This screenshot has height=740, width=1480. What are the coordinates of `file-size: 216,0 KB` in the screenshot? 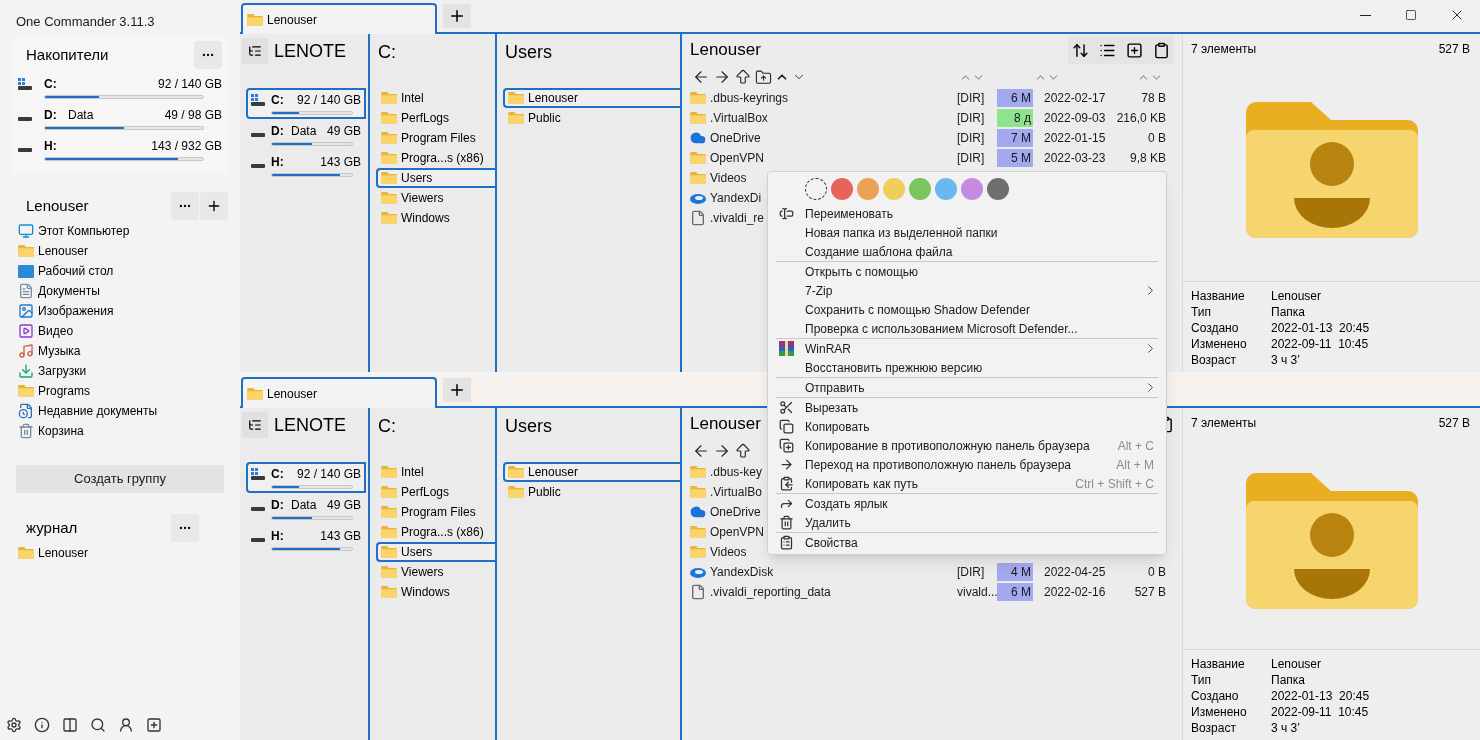 It's located at (1140, 118).